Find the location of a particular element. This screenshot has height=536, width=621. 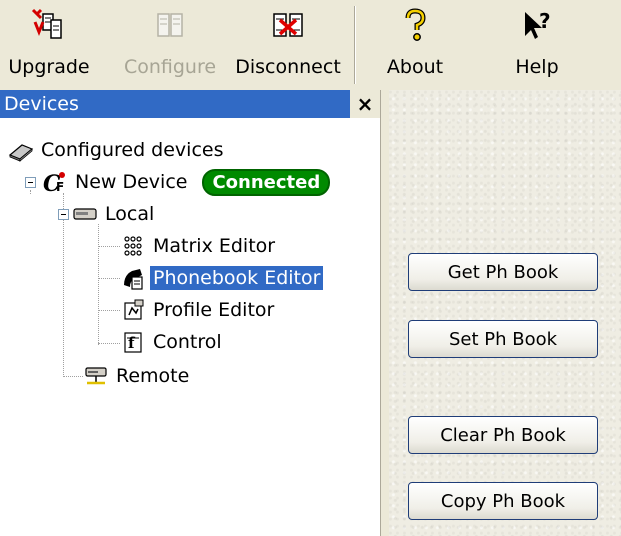

about-button: About is located at coordinates (415, 44).